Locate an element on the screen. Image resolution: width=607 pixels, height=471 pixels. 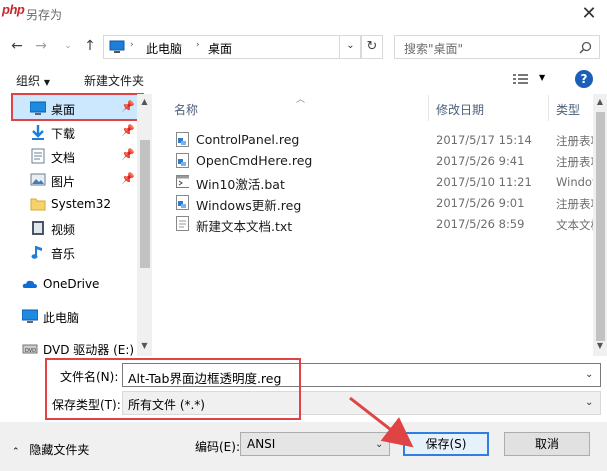
save-button: 保存(S) is located at coordinates (446, 444).